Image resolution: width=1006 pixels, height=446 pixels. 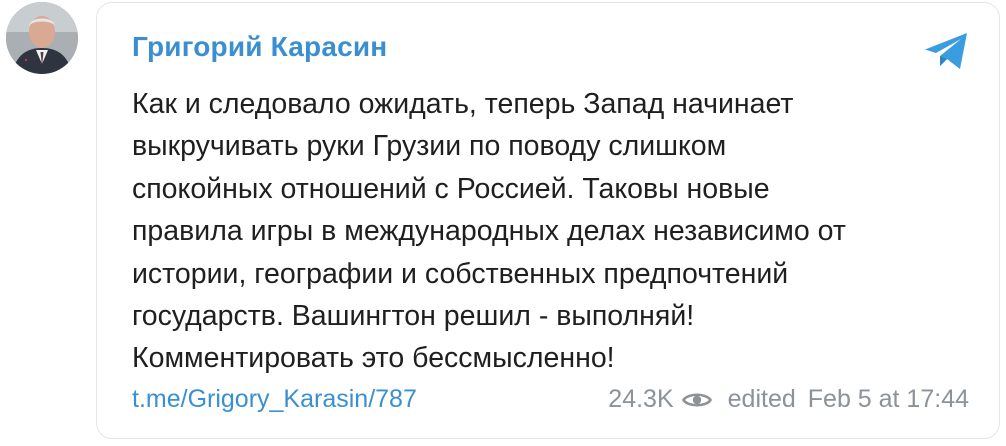 I want to click on avatar-photo, so click(x=42, y=38).